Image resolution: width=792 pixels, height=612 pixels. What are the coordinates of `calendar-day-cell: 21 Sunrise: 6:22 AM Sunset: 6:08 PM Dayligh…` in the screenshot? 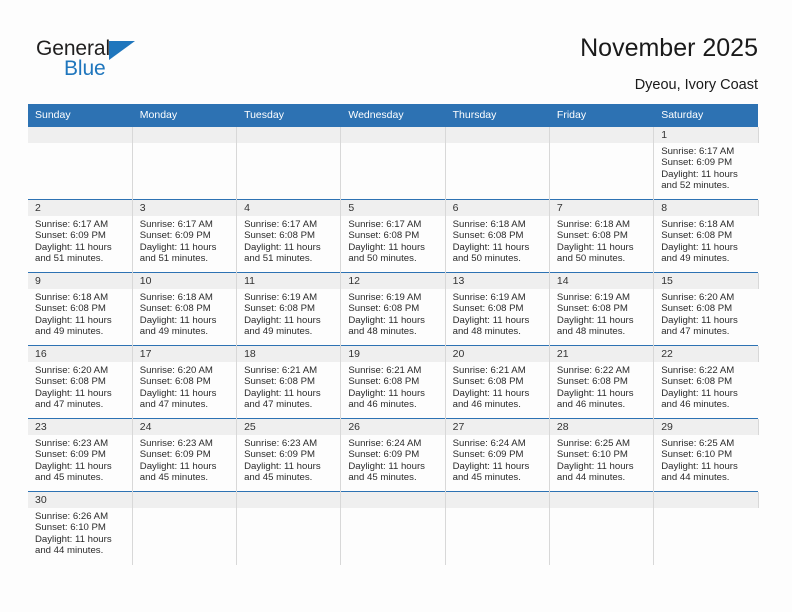 It's located at (602, 382).